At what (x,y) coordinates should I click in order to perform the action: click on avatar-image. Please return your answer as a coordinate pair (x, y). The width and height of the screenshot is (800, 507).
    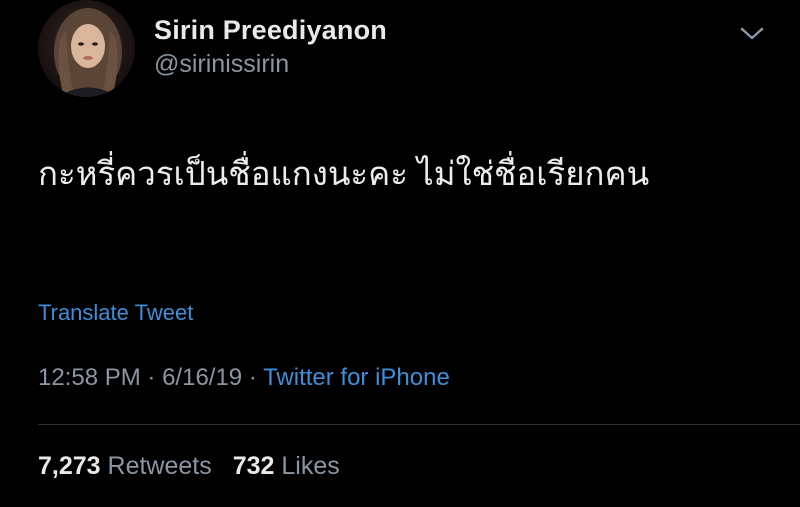
    Looking at the image, I should click on (88, 52).